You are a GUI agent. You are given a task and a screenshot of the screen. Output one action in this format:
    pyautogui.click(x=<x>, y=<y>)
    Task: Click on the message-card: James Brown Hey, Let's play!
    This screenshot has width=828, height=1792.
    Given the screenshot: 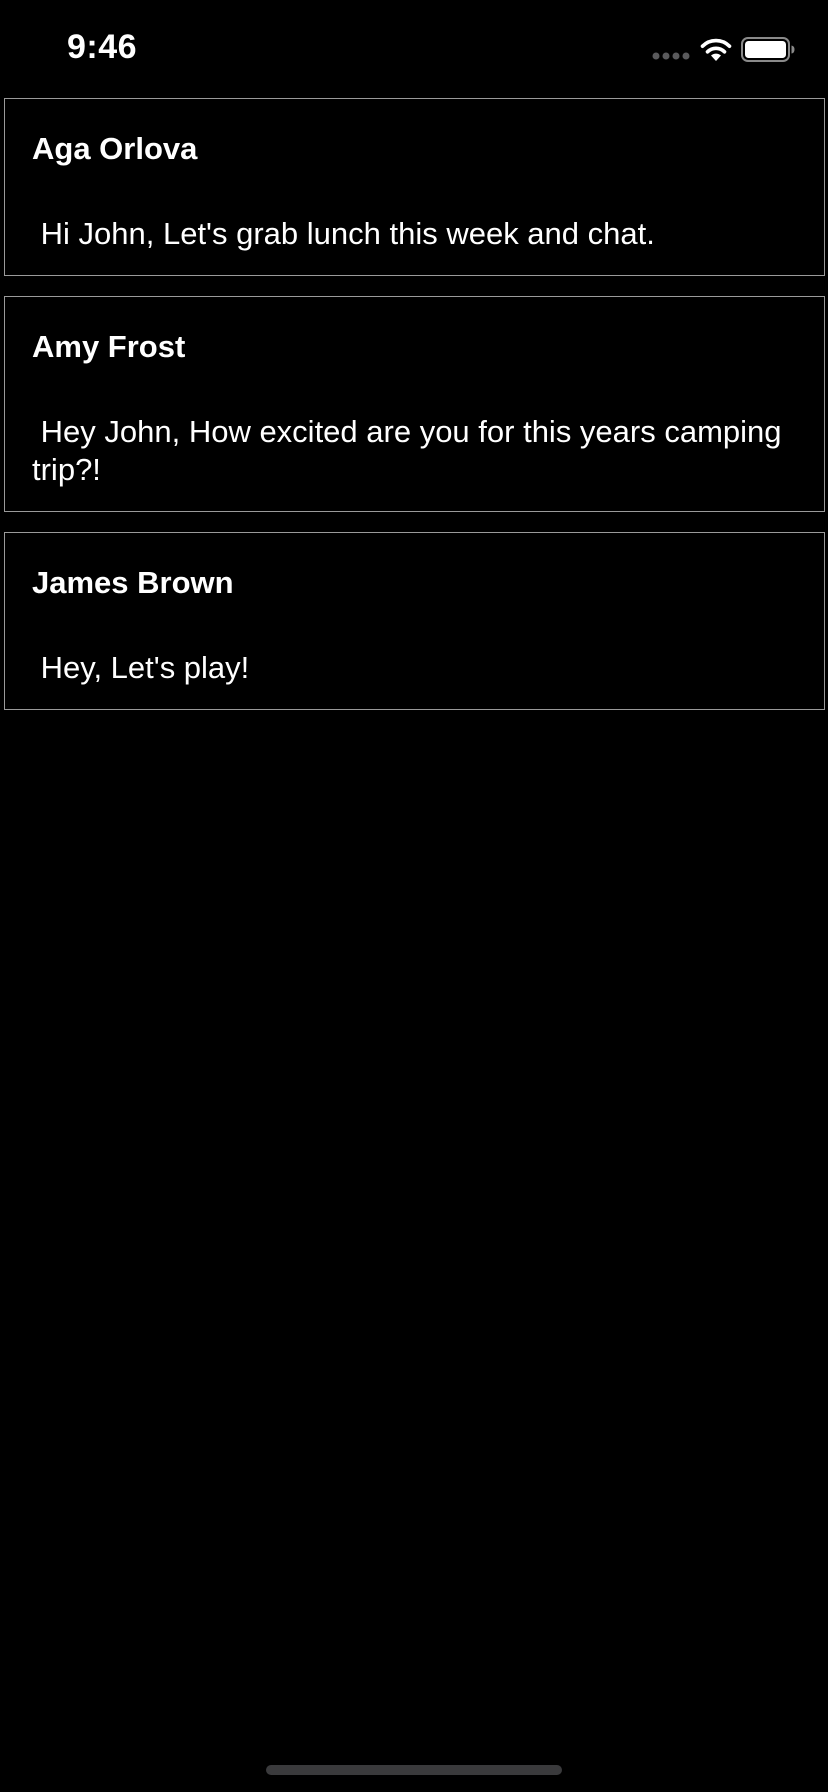 What is the action you would take?
    pyautogui.click(x=414, y=621)
    